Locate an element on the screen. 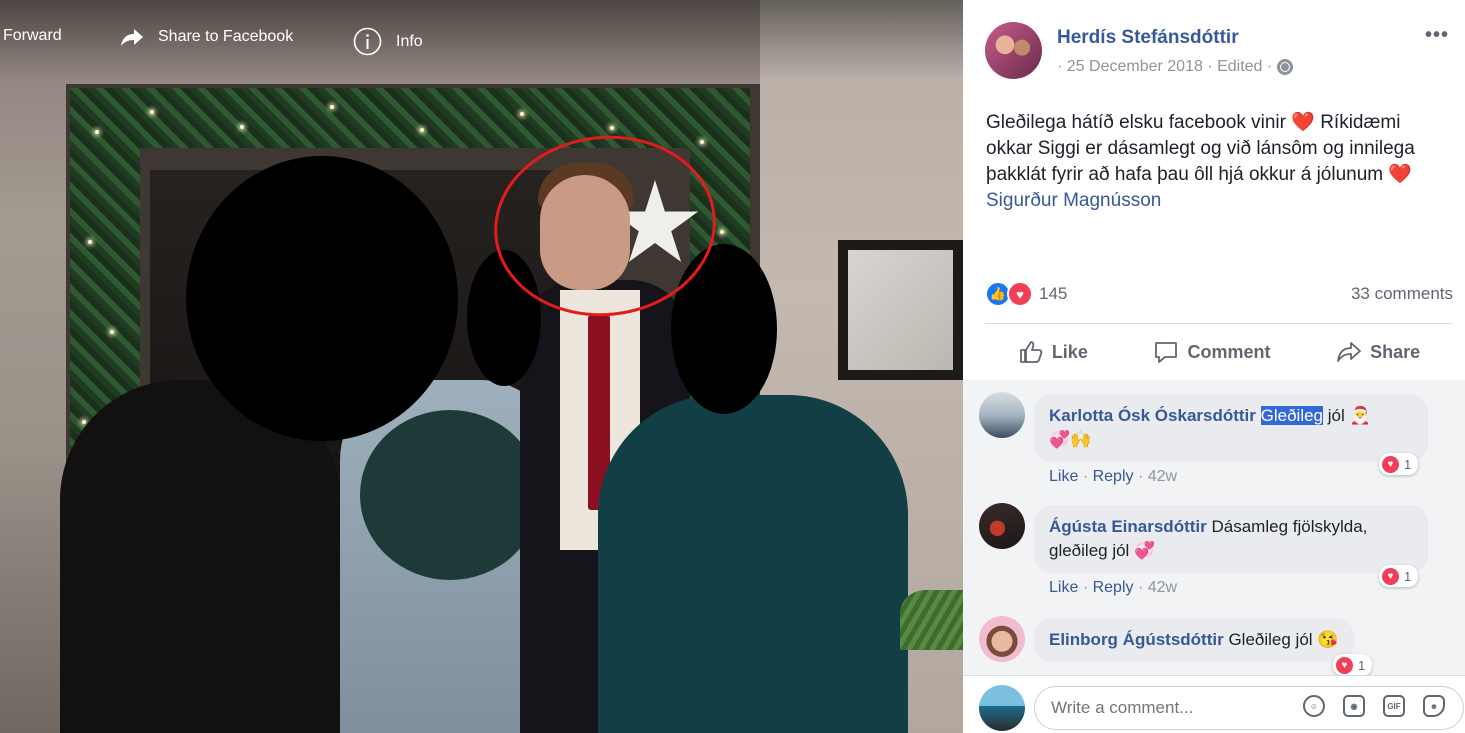  emoji-icon: ☺ is located at coordinates (1314, 706).